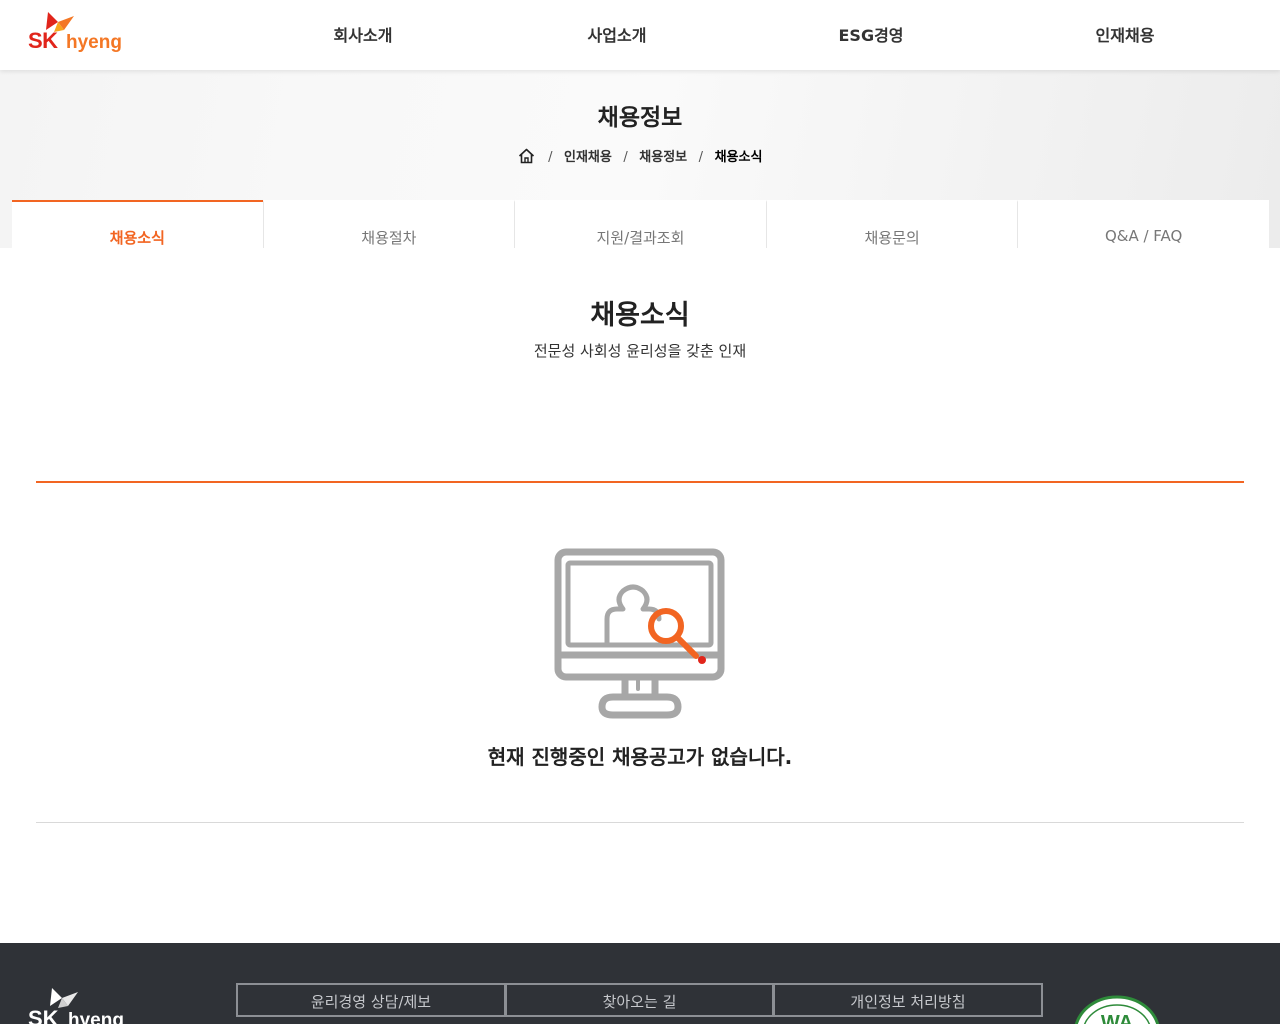  What do you see at coordinates (1117, 1009) in the screenshot?
I see `wa-certification-mark: WA` at bounding box center [1117, 1009].